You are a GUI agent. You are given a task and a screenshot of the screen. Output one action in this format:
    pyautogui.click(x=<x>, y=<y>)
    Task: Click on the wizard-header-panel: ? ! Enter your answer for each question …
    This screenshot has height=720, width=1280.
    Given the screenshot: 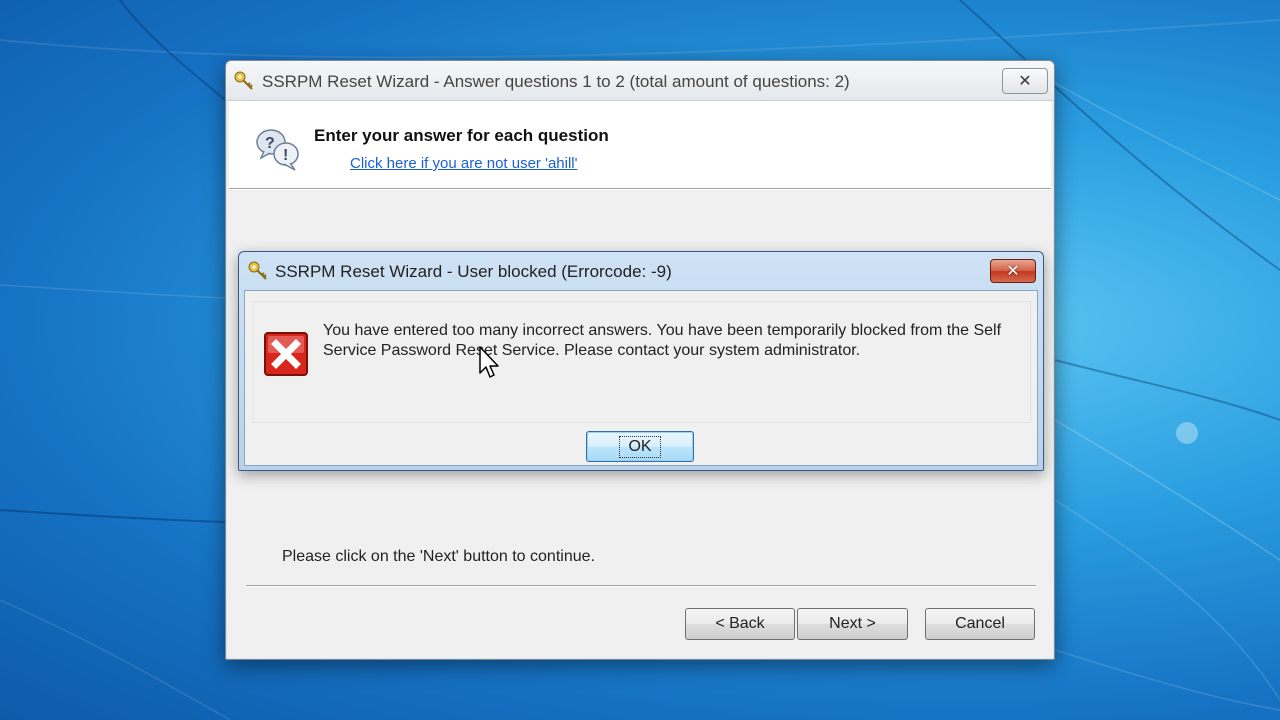 What is the action you would take?
    pyautogui.click(x=640, y=145)
    